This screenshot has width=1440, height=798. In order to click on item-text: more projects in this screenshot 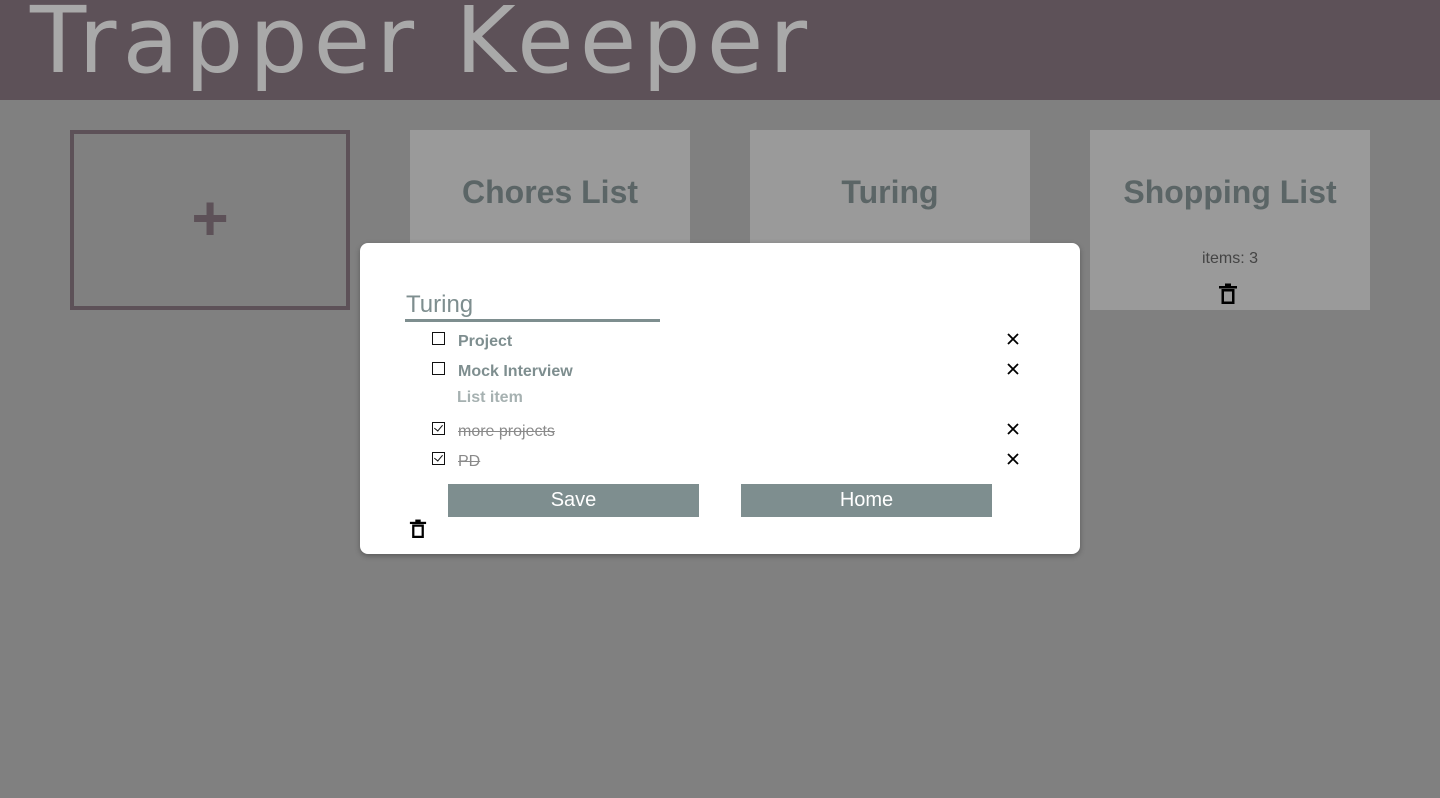, I will do `click(506, 432)`.